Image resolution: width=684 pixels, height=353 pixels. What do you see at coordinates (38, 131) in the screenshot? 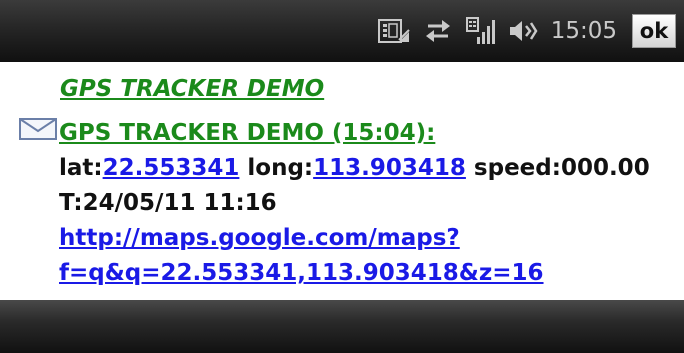
I see `envelope-icon` at bounding box center [38, 131].